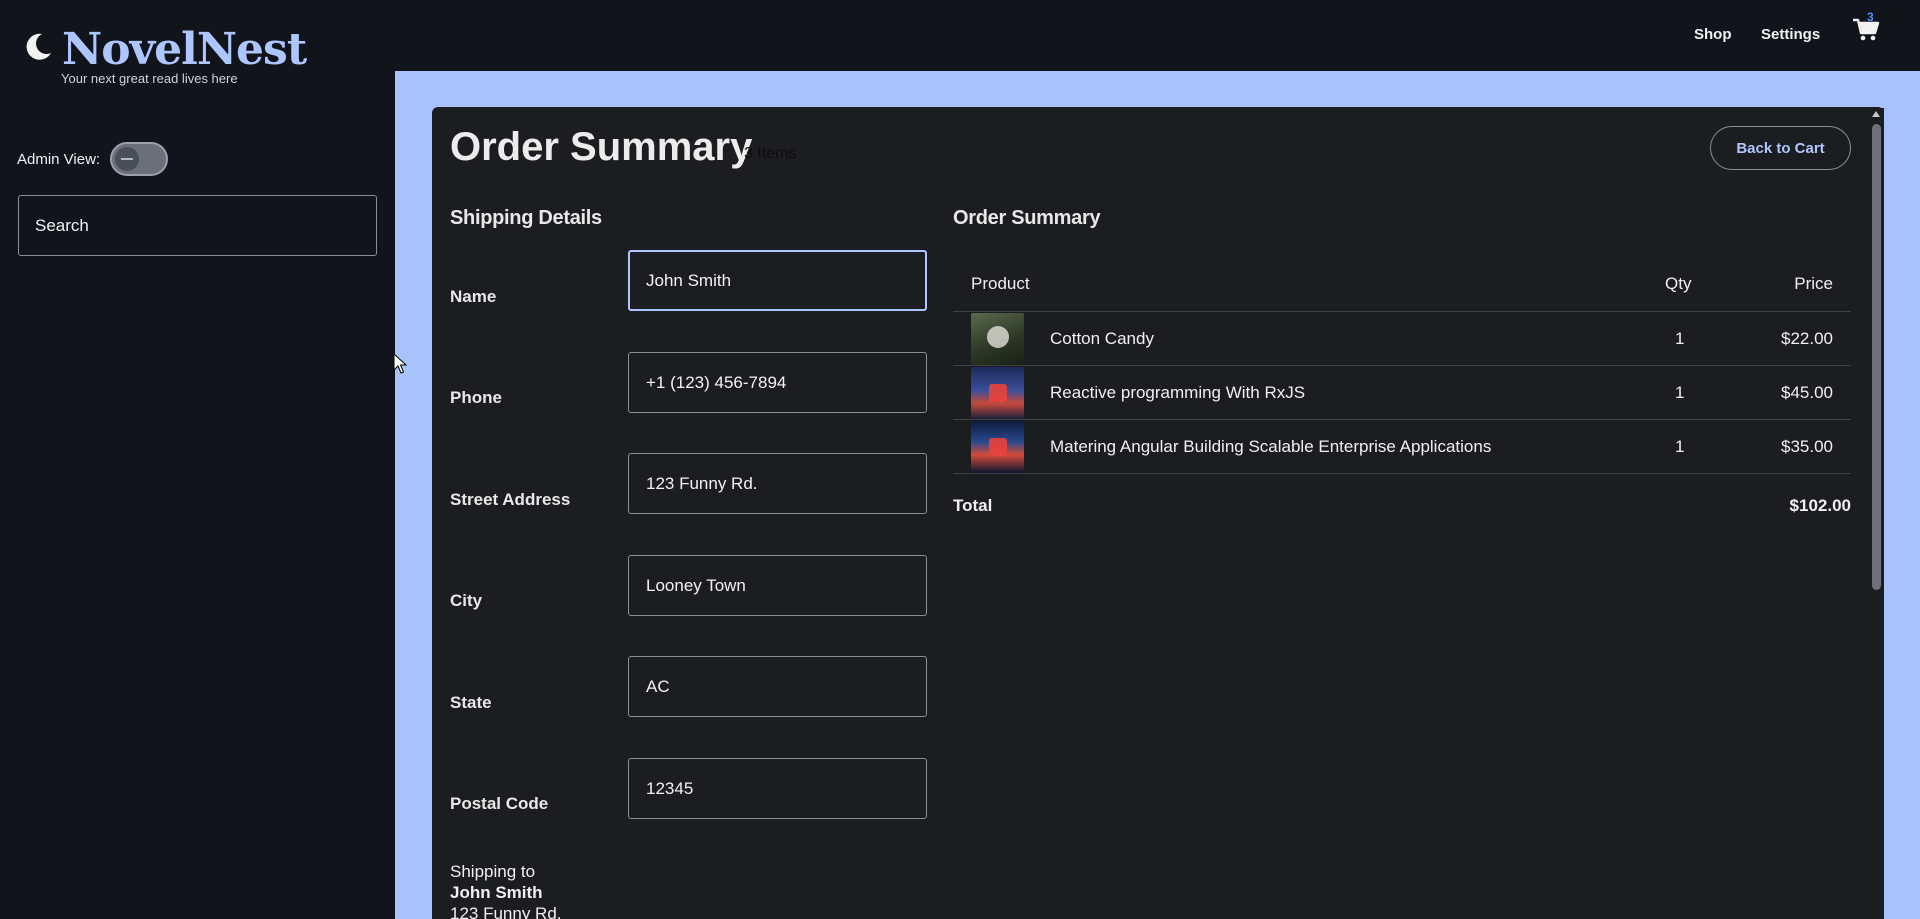 This screenshot has width=1920, height=919. What do you see at coordinates (149, 78) in the screenshot?
I see `brand-tagline: Your next great read lives here` at bounding box center [149, 78].